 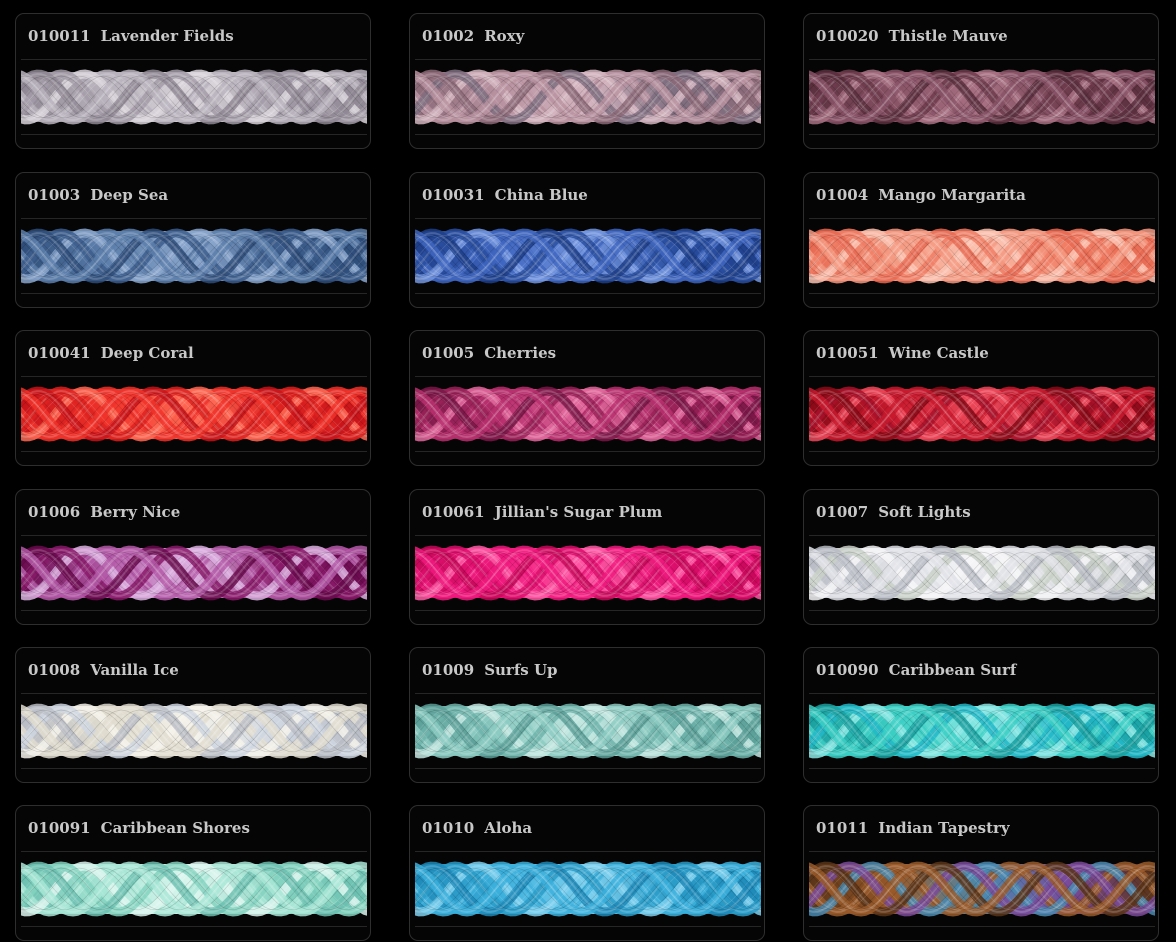 I want to click on thread-name: Berry Nice, so click(x=135, y=512).